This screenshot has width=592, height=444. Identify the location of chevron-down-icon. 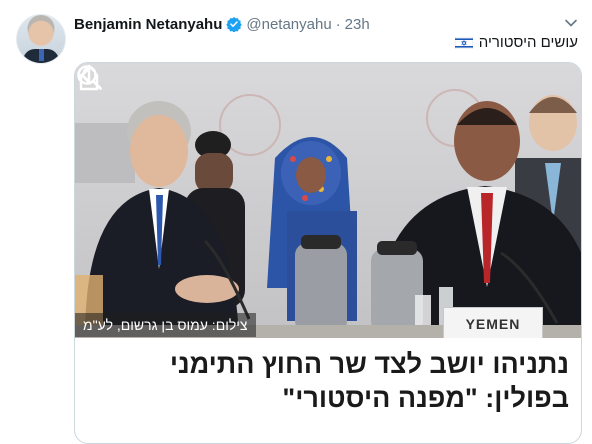
(571, 23).